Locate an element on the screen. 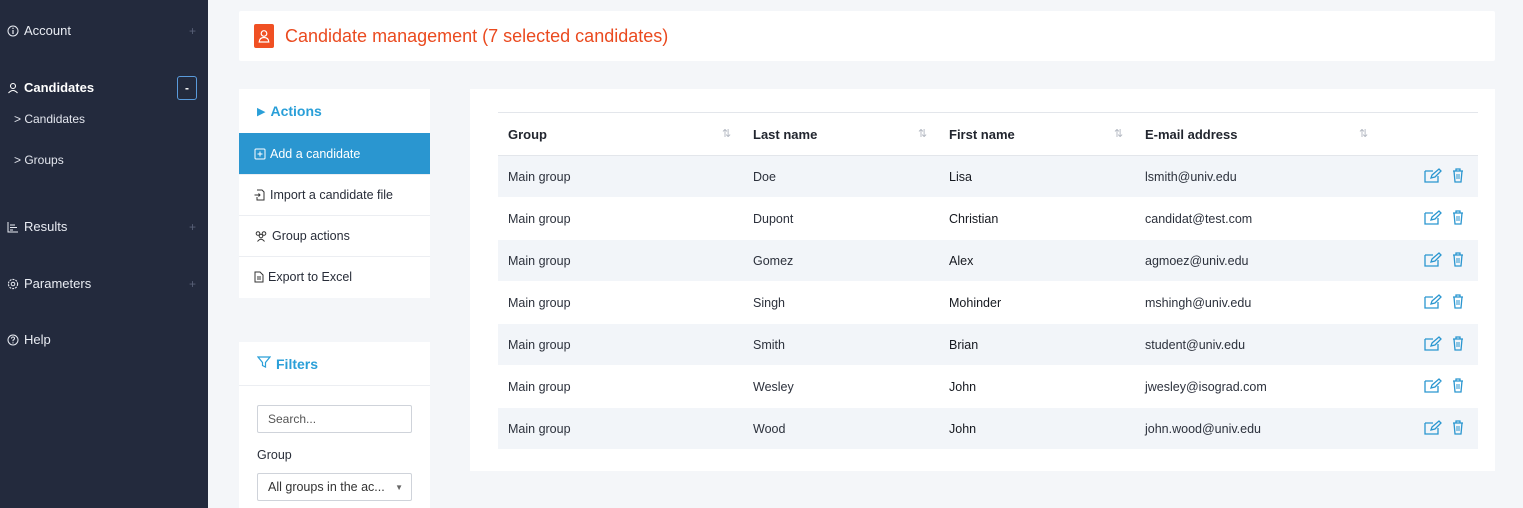  column-header-group: Group is located at coordinates (527, 134).